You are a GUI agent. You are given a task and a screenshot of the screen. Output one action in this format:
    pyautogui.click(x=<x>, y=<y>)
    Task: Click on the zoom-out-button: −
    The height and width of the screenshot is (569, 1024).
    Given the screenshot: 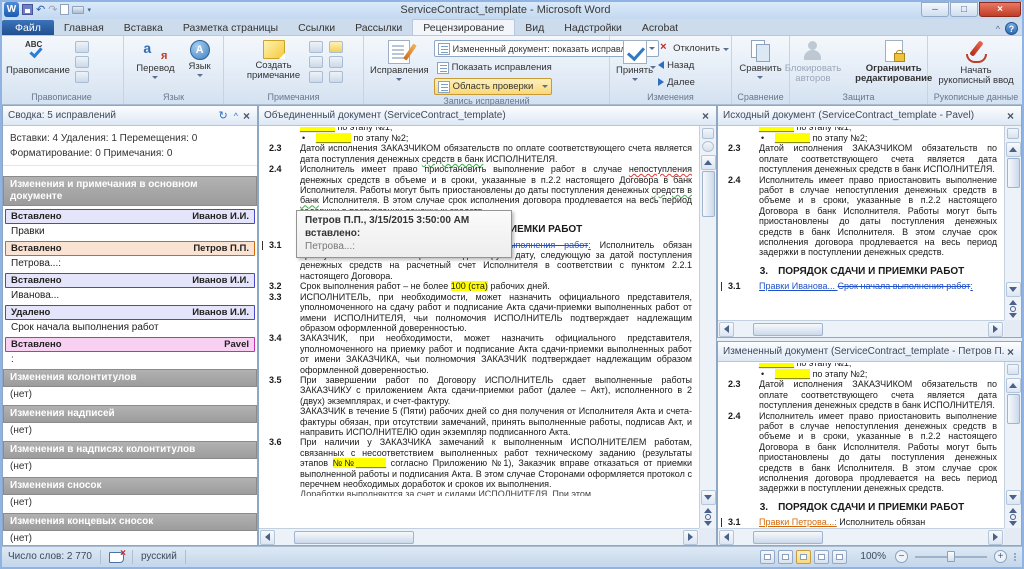 What is the action you would take?
    pyautogui.click(x=901, y=556)
    